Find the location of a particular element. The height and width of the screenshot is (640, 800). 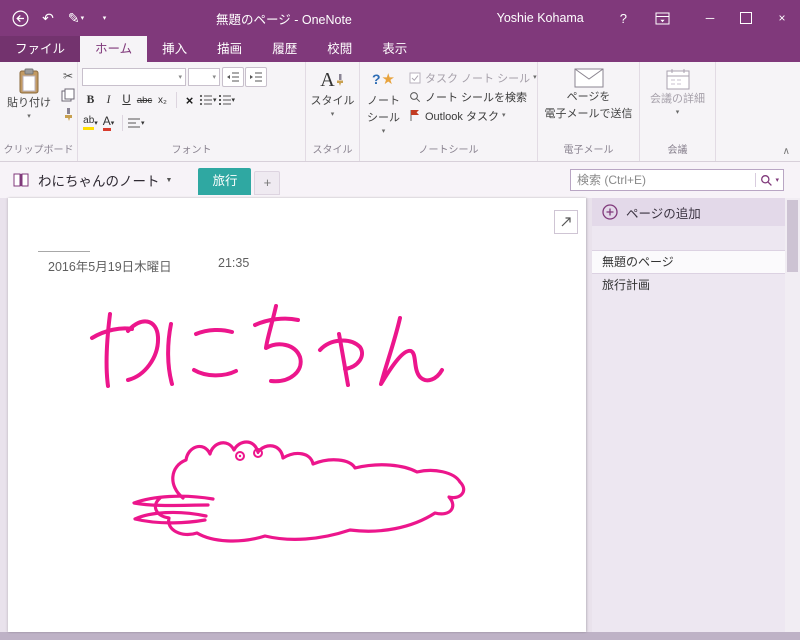

back-circle-icon is located at coordinates (20, 18).